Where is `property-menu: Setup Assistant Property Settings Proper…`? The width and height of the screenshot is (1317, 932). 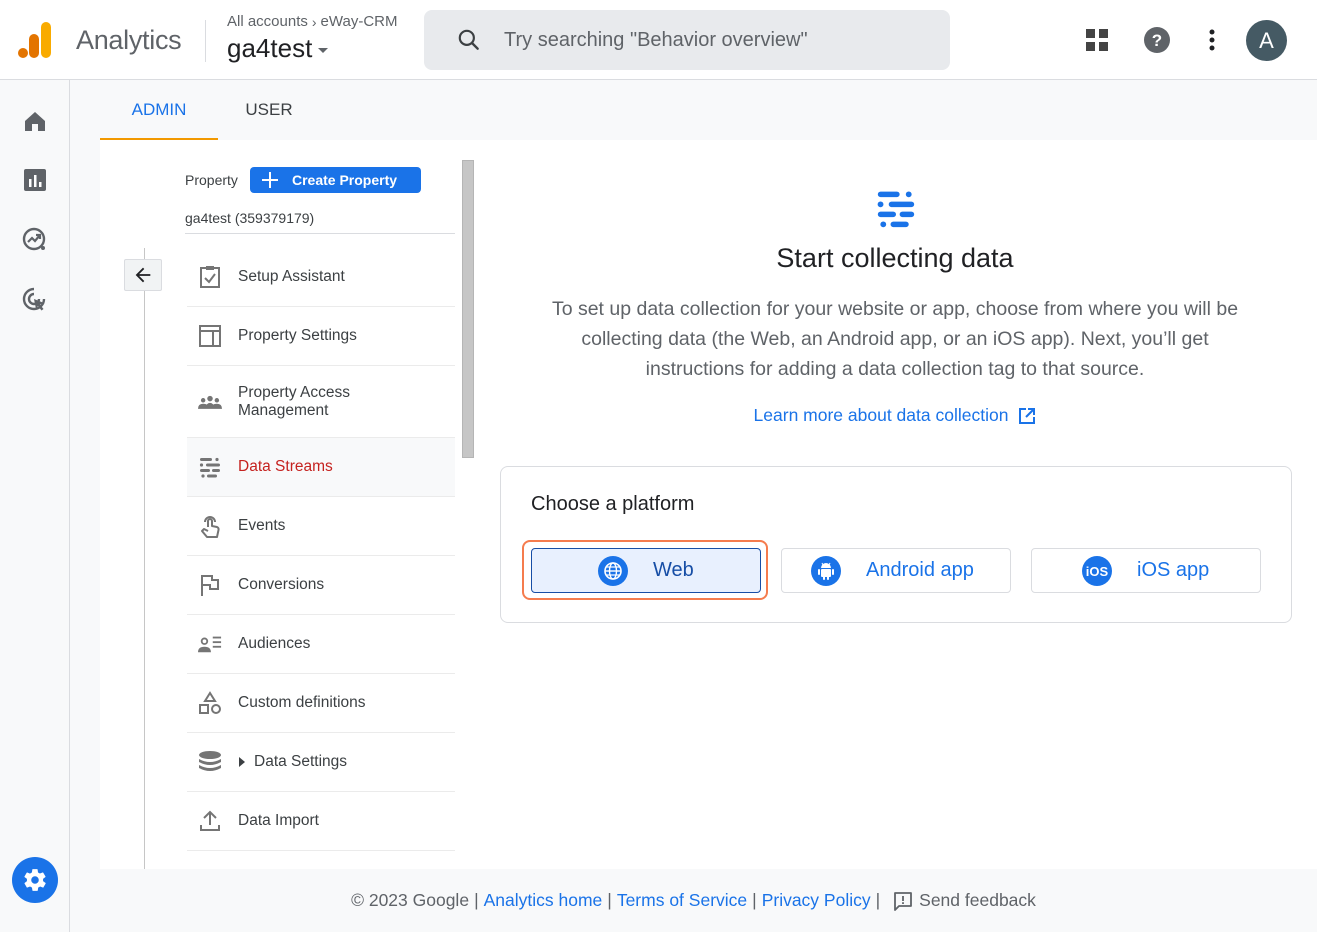 property-menu: Setup Assistant Property Settings Proper… is located at coordinates (321, 549).